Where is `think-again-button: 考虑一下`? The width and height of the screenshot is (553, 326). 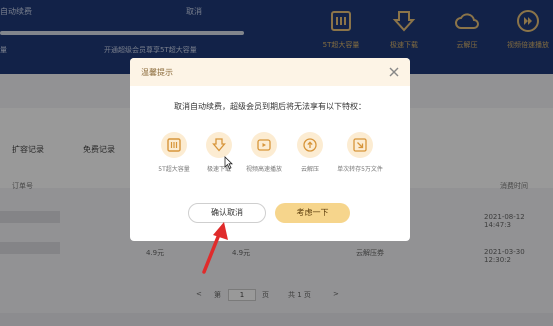 think-again-button: 考虑一下 is located at coordinates (312, 213).